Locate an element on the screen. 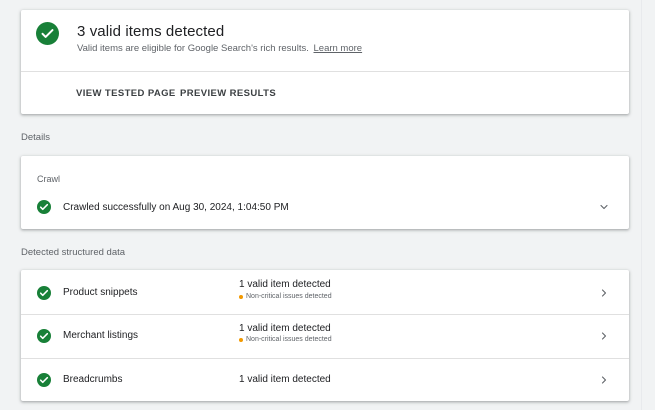 The height and width of the screenshot is (410, 655). structured-data-row-breadcrumbs: Breadcrumbs 1 valid item detected is located at coordinates (325, 380).